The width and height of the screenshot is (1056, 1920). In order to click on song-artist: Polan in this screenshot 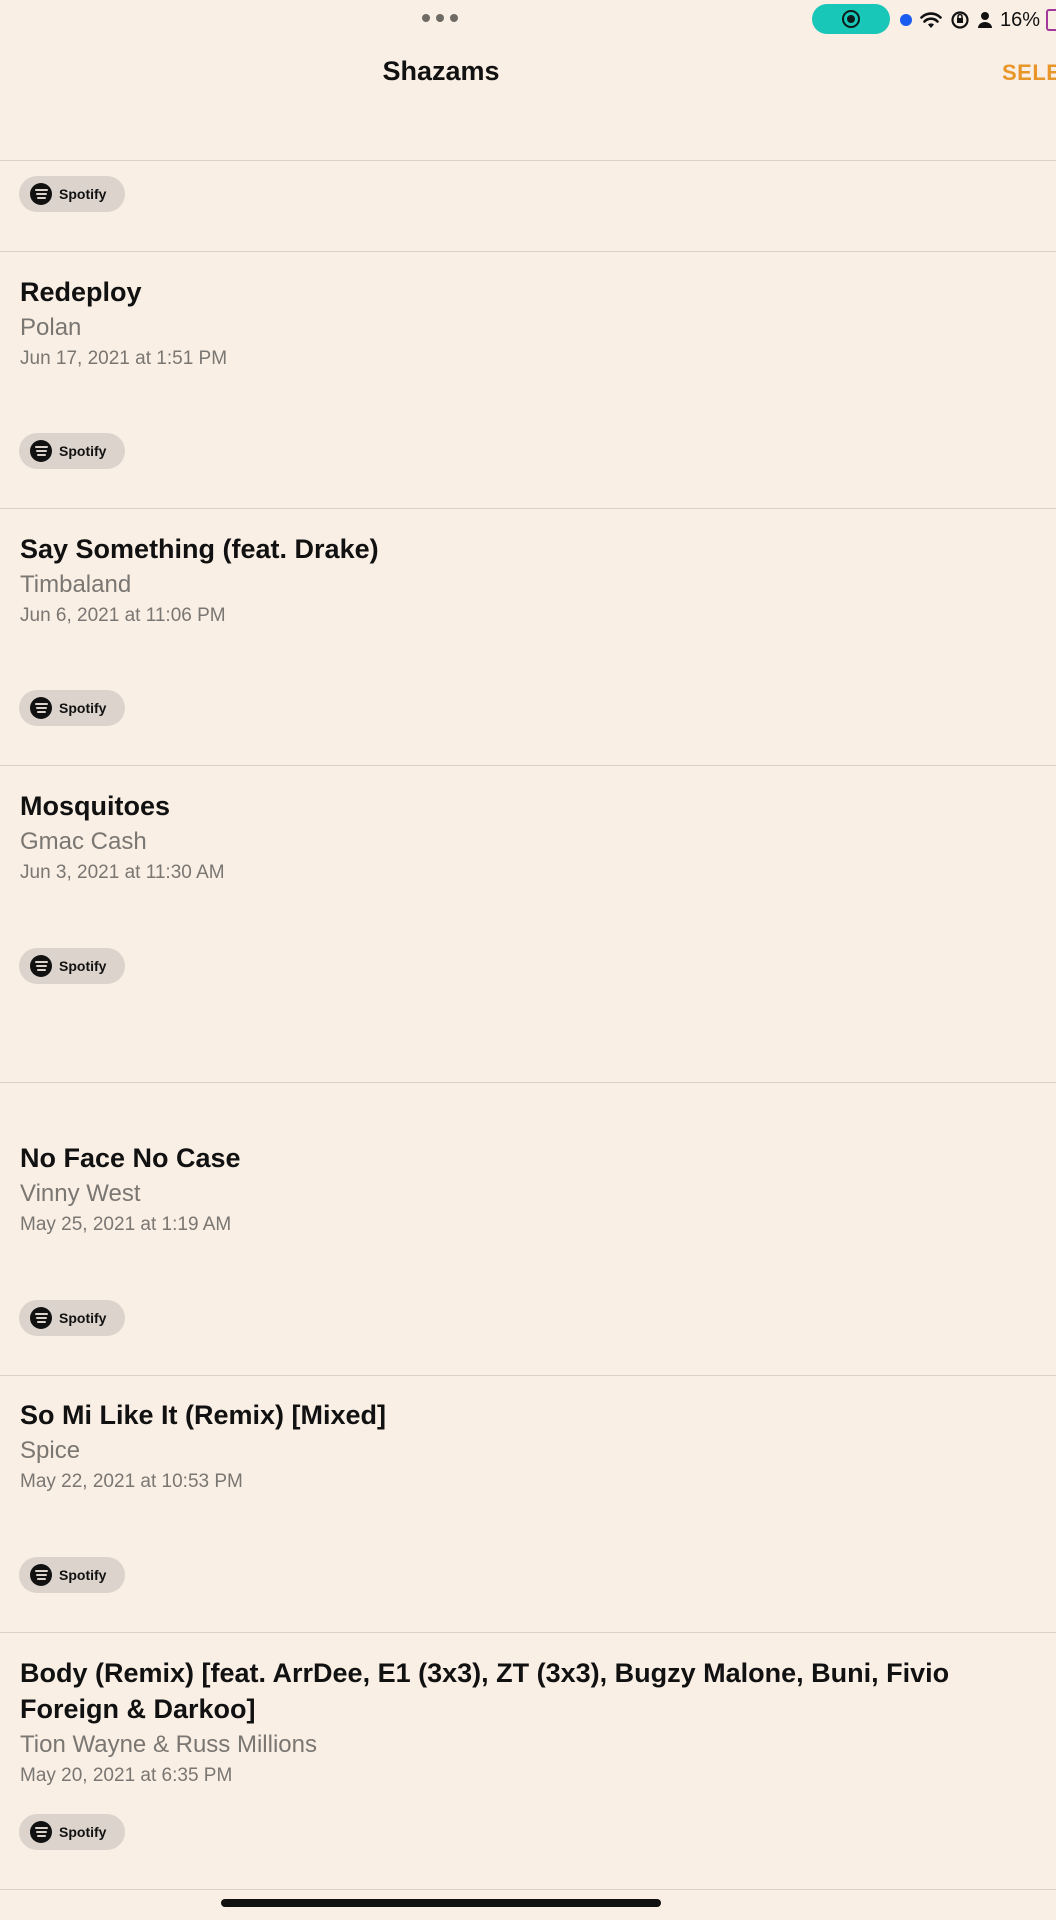, I will do `click(51, 327)`.